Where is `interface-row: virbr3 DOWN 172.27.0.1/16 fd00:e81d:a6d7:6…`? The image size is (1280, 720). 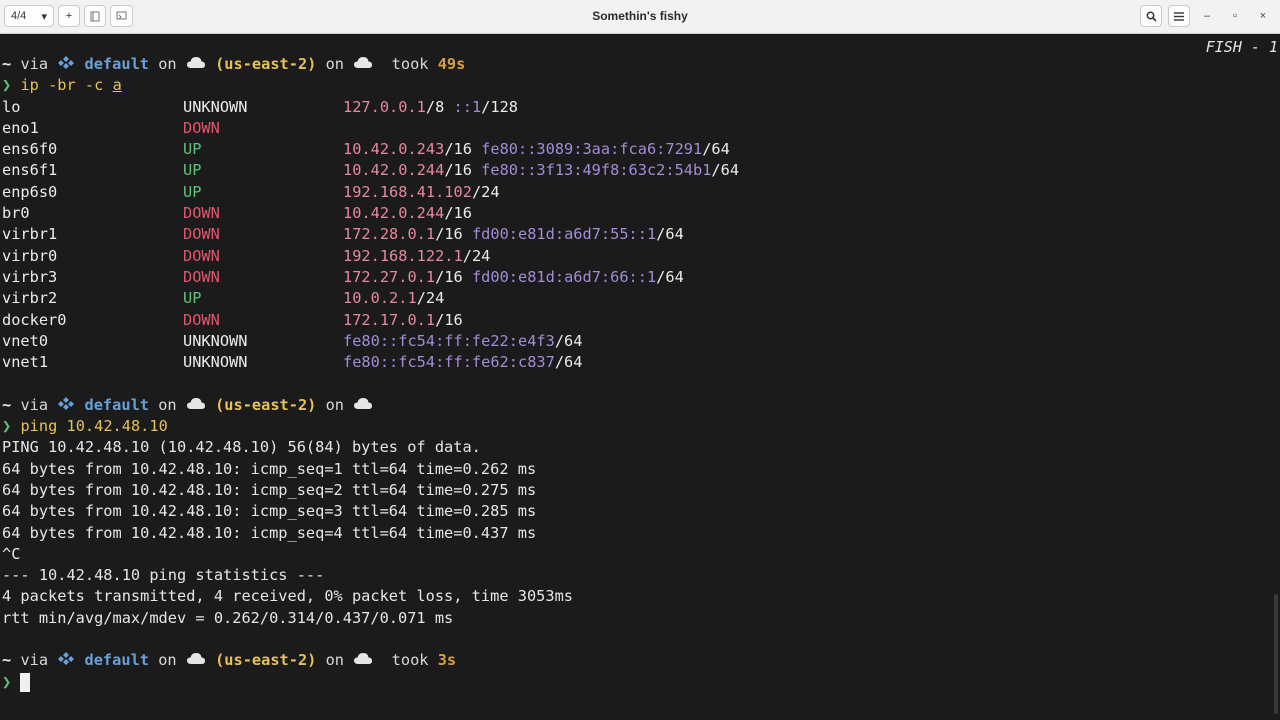 interface-row: virbr3 DOWN 172.27.0.1/16 fd00:e81d:a6d7:6… is located at coordinates (370, 277).